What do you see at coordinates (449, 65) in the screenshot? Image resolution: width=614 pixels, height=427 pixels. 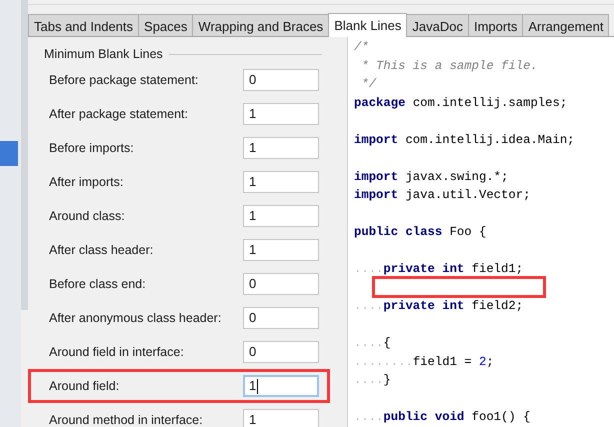 I see `code-comment: * This is a sample file.` at bounding box center [449, 65].